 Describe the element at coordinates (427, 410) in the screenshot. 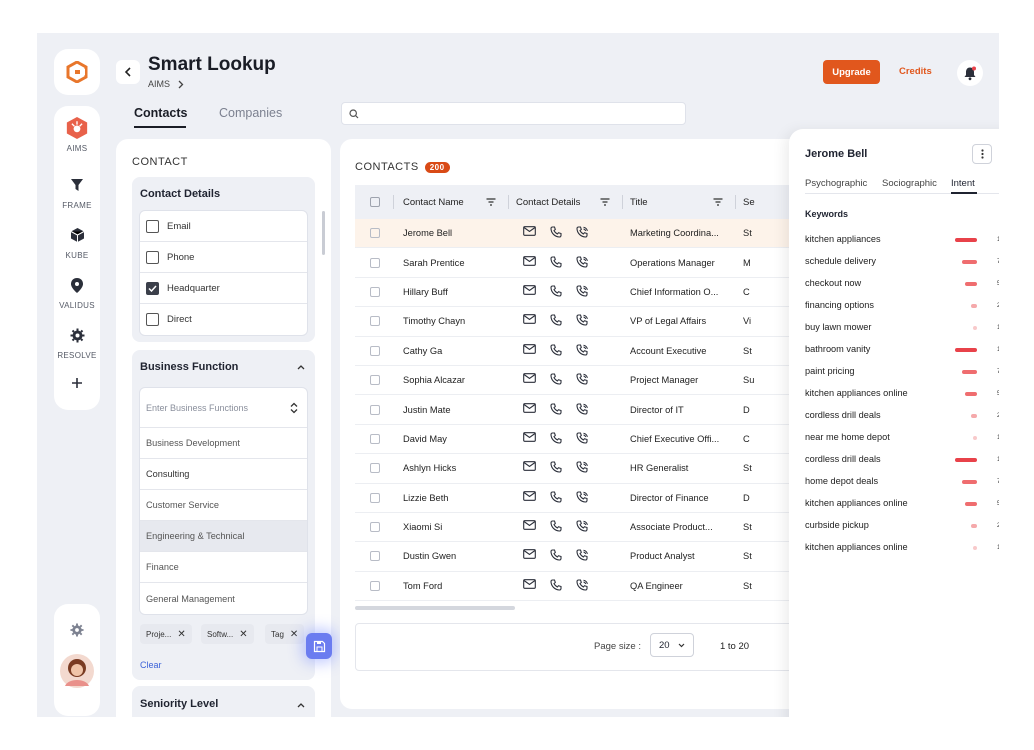

I see `contact-name: Justin Mate` at that location.